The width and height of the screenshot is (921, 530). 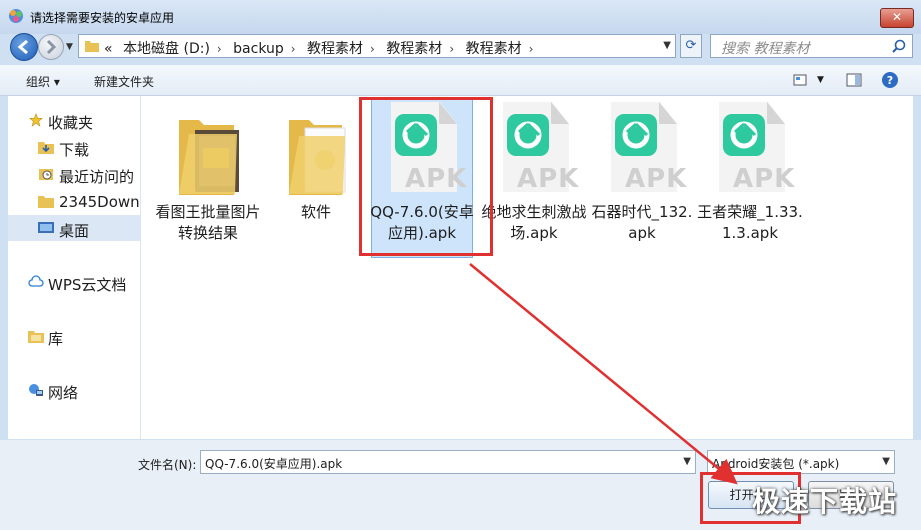 What do you see at coordinates (102, 18) in the screenshot?
I see `window-title: 请选择需要安装的安卓应用` at bounding box center [102, 18].